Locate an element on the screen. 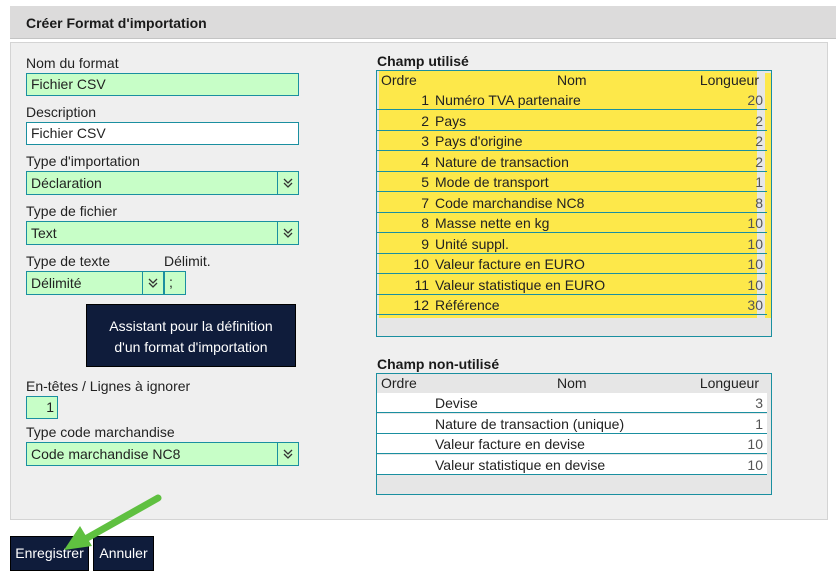 The image size is (836, 578). row-nom: Pays is located at coordinates (451, 120).